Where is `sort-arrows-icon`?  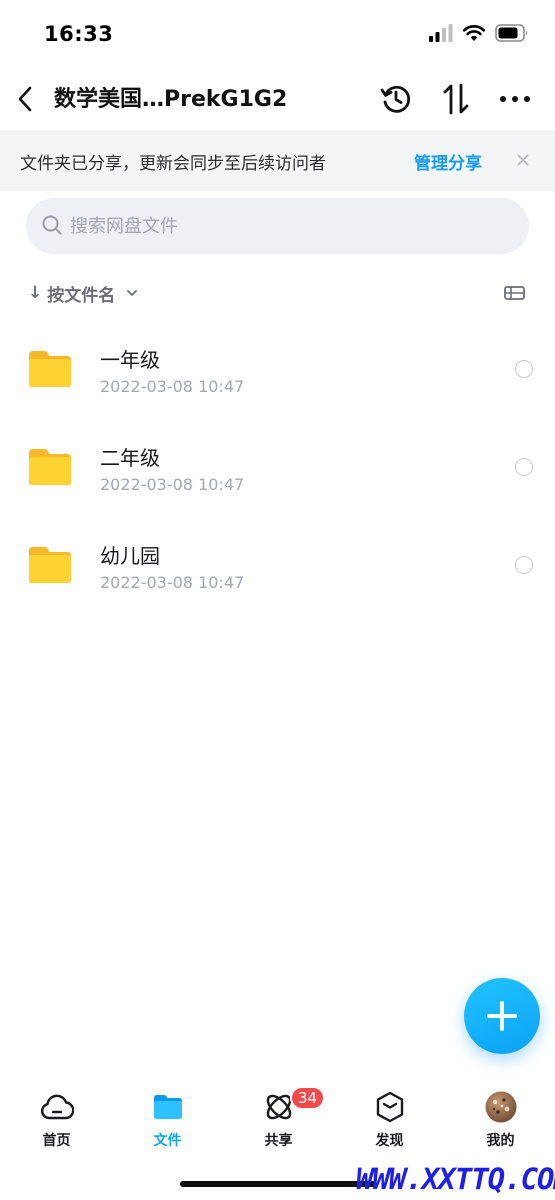
sort-arrows-icon is located at coordinates (456, 99).